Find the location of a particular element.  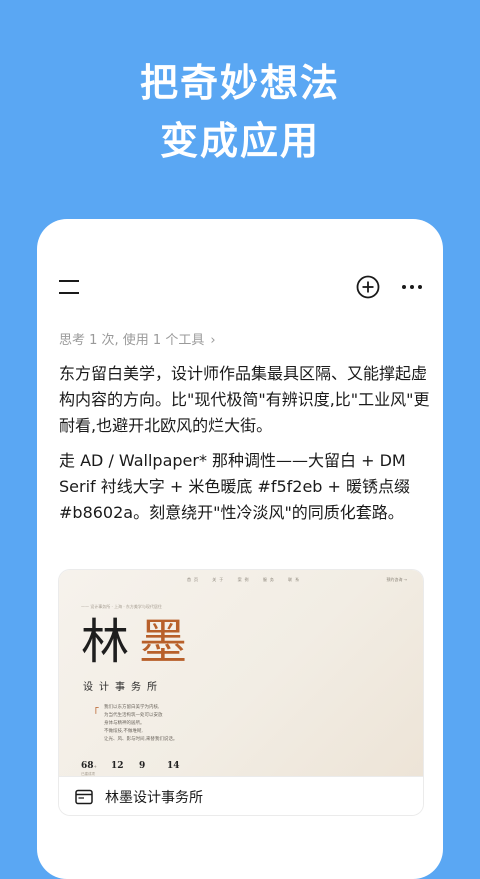

hero-line-1: 把奇妙想法 is located at coordinates (239, 83).